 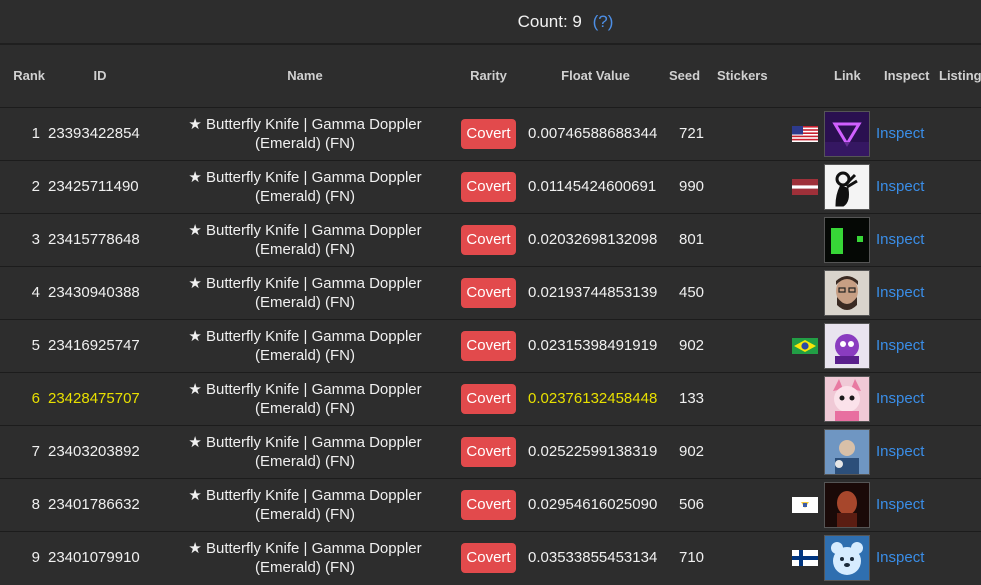 I want to click on us-flag, so click(x=805, y=134).